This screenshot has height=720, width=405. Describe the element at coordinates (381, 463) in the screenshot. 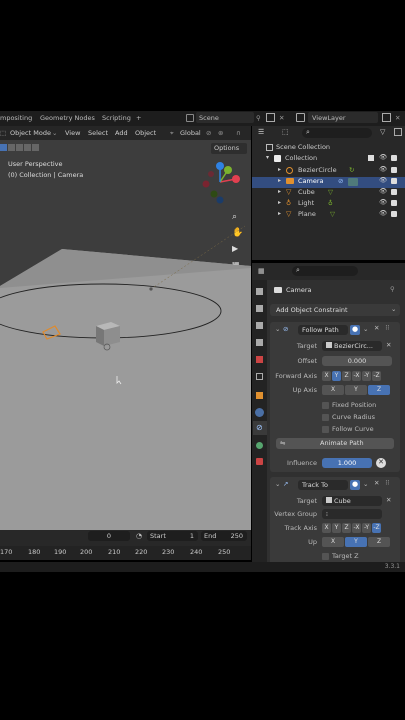

I see `disable-keep-transform-icon: ✕` at that location.